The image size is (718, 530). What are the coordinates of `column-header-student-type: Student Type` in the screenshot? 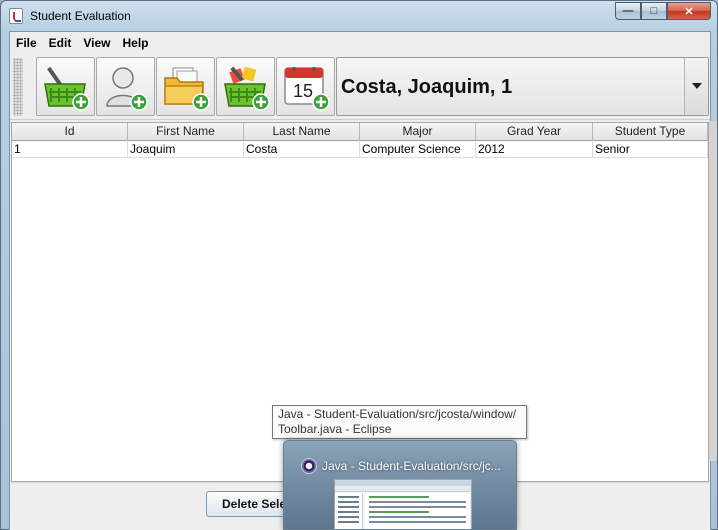 It's located at (650, 132).